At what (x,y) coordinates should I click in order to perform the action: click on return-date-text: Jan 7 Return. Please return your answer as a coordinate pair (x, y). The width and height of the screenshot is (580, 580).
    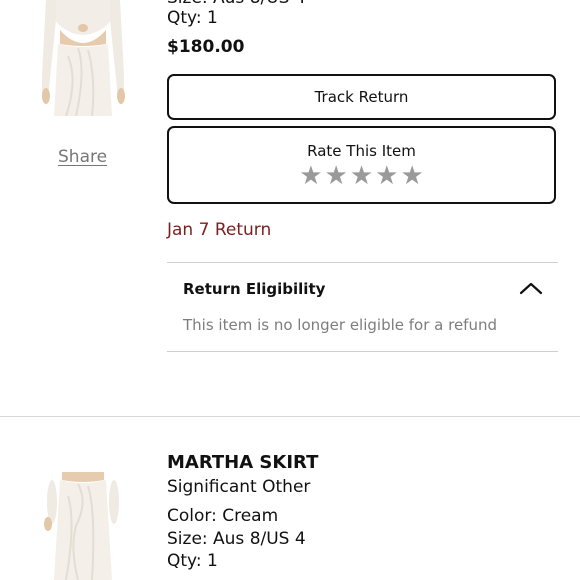
    Looking at the image, I should click on (219, 230).